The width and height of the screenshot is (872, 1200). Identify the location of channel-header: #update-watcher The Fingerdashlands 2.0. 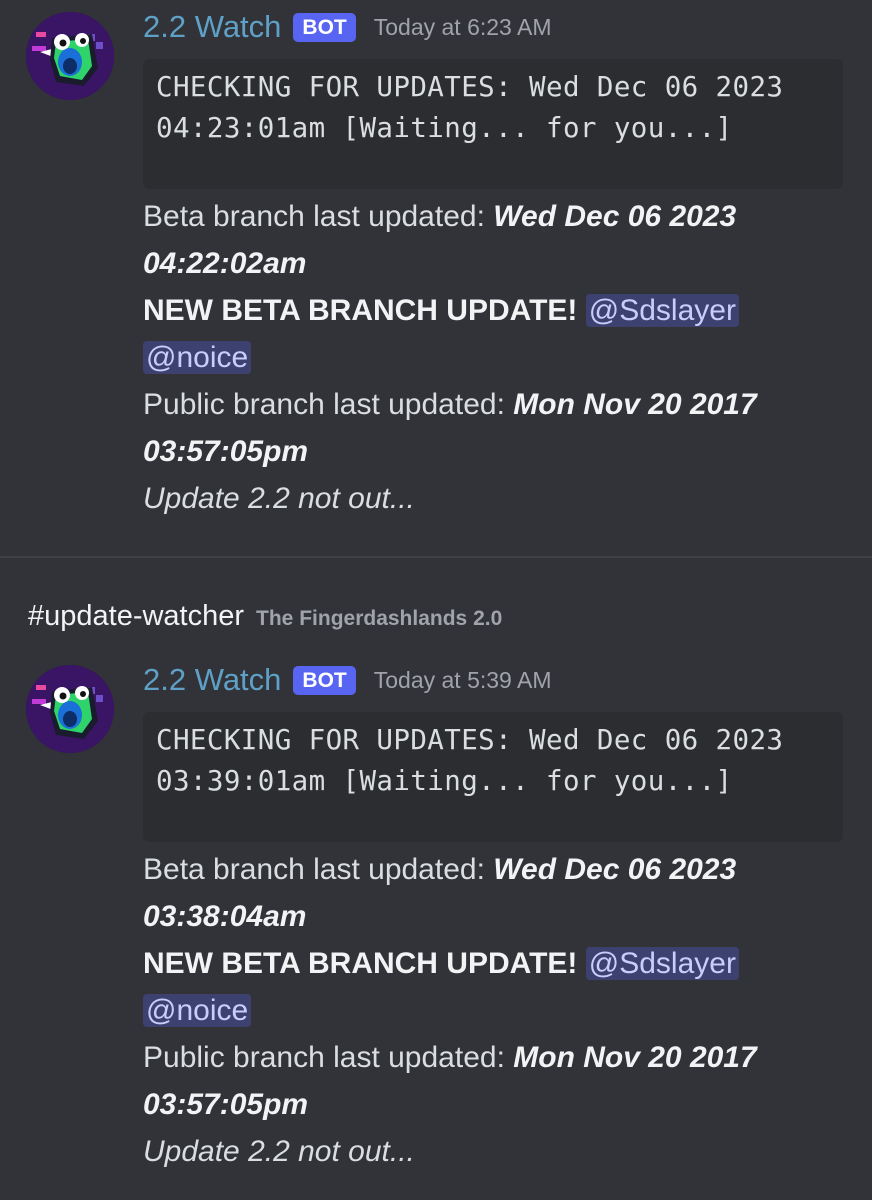
(265, 616).